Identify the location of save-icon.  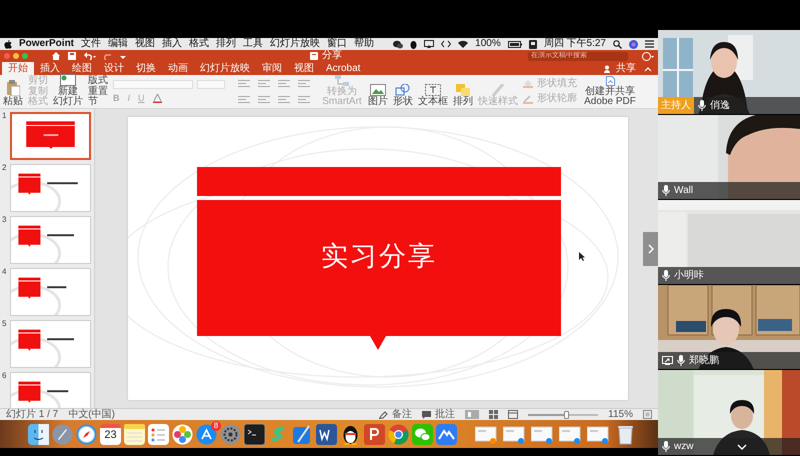
(72, 56).